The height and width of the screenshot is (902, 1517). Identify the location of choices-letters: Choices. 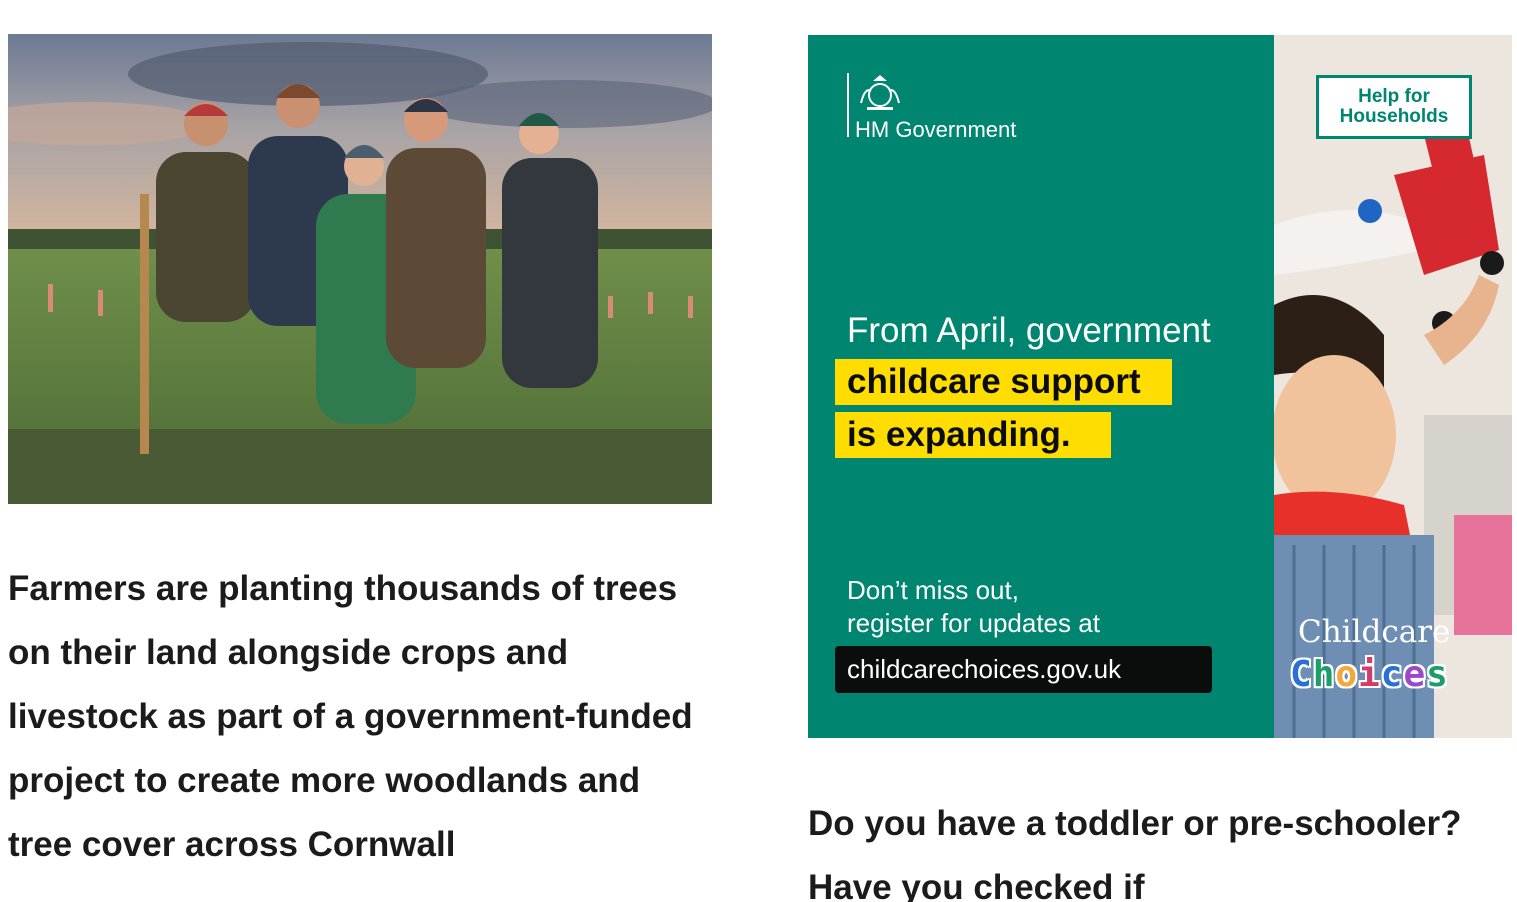
(1369, 674).